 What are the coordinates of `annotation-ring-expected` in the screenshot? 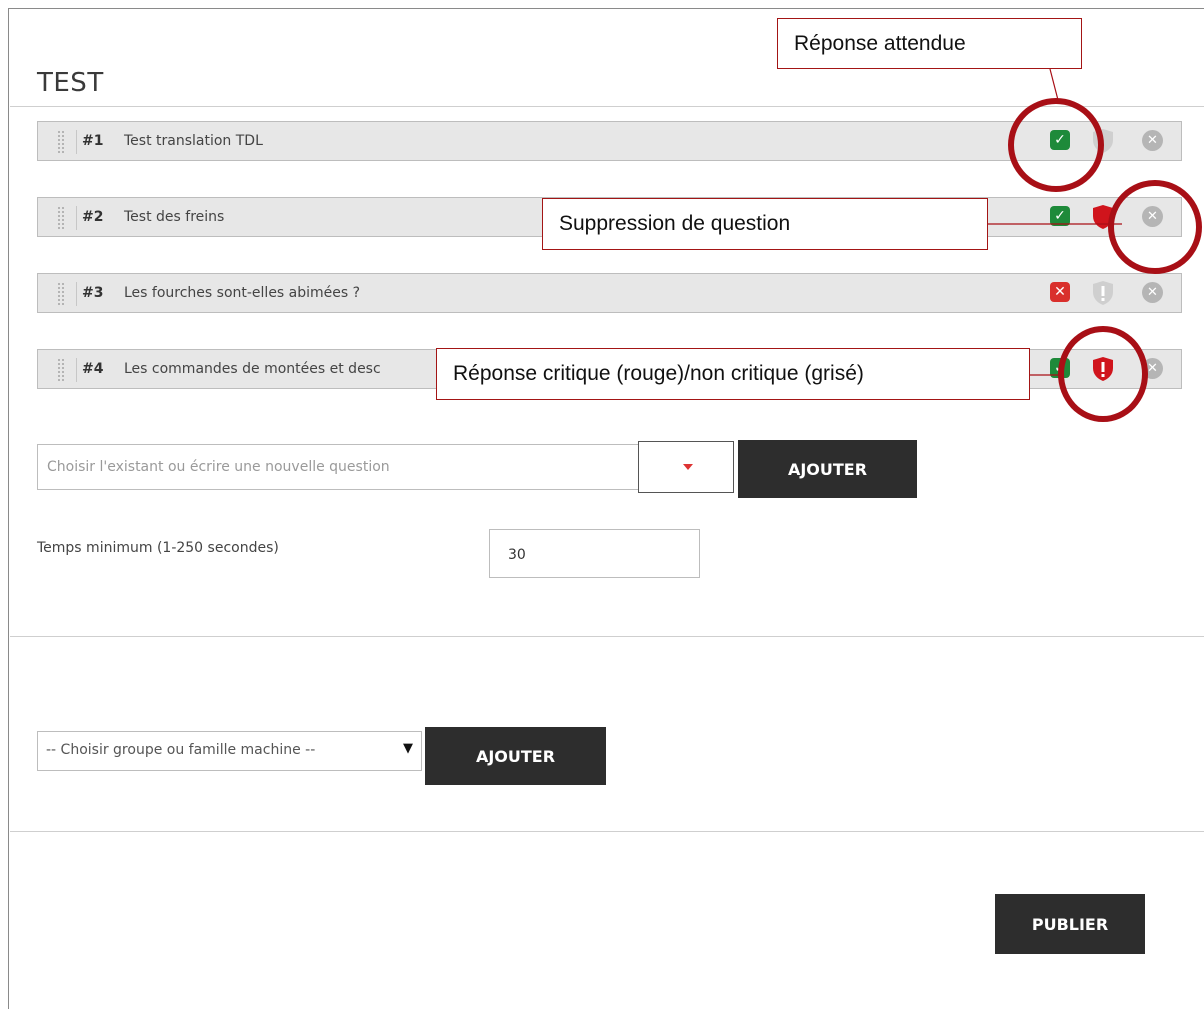 It's located at (1056, 145).